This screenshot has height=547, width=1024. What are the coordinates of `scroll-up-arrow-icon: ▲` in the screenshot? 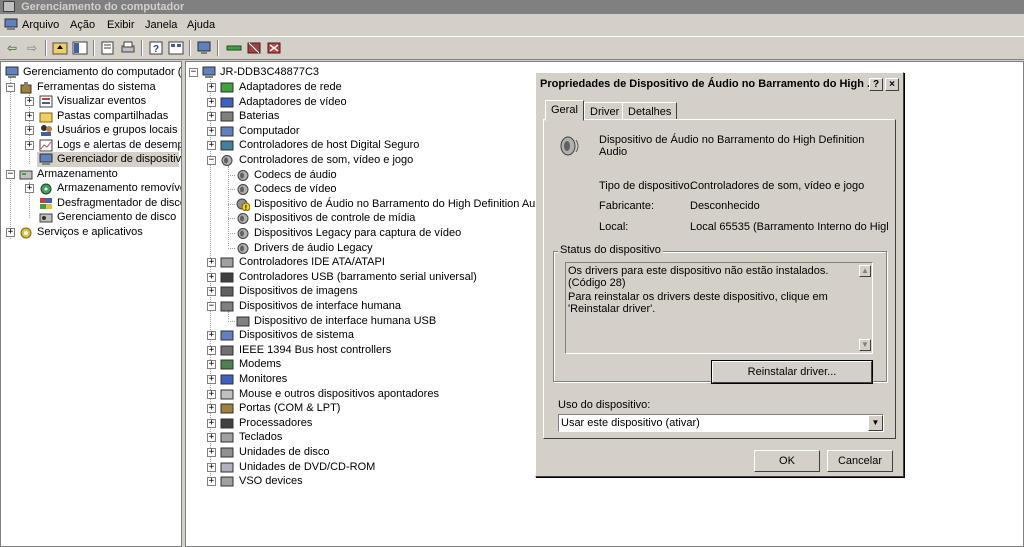 It's located at (865, 271).